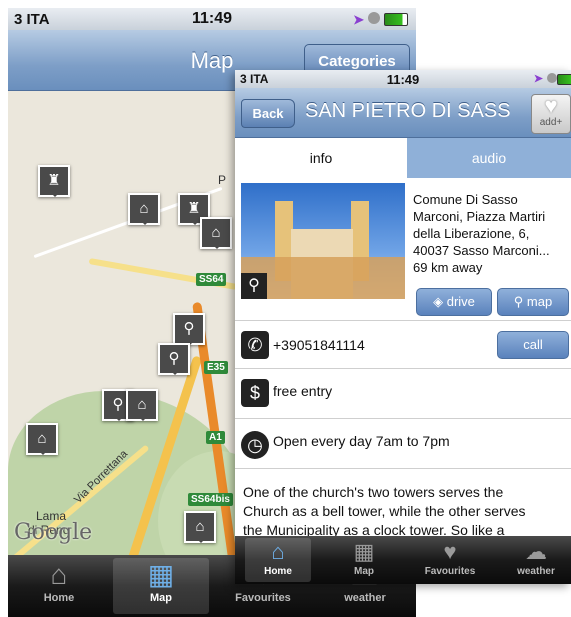 This screenshot has height=617, width=571. What do you see at coordinates (539, 301) in the screenshot?
I see `map-label: map` at bounding box center [539, 301].